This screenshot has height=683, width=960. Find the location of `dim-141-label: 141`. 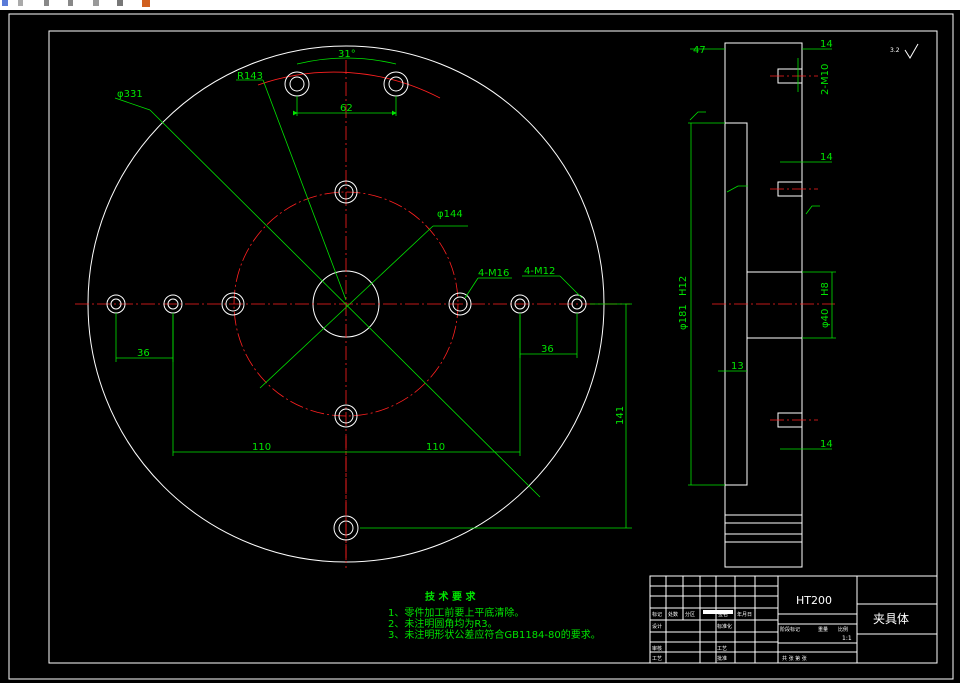

dim-141-label: 141 is located at coordinates (620, 415).